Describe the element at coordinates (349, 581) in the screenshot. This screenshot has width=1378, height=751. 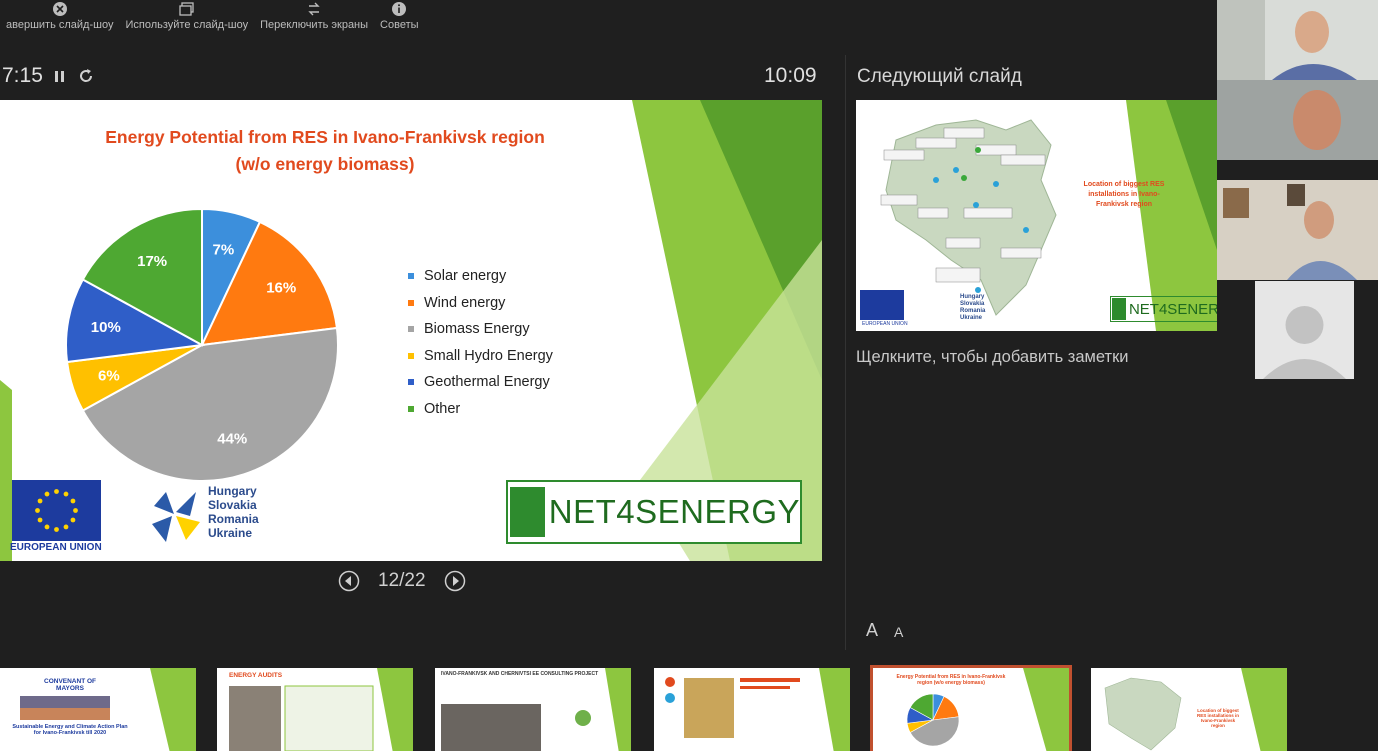
I see `previous-slide-icon` at that location.